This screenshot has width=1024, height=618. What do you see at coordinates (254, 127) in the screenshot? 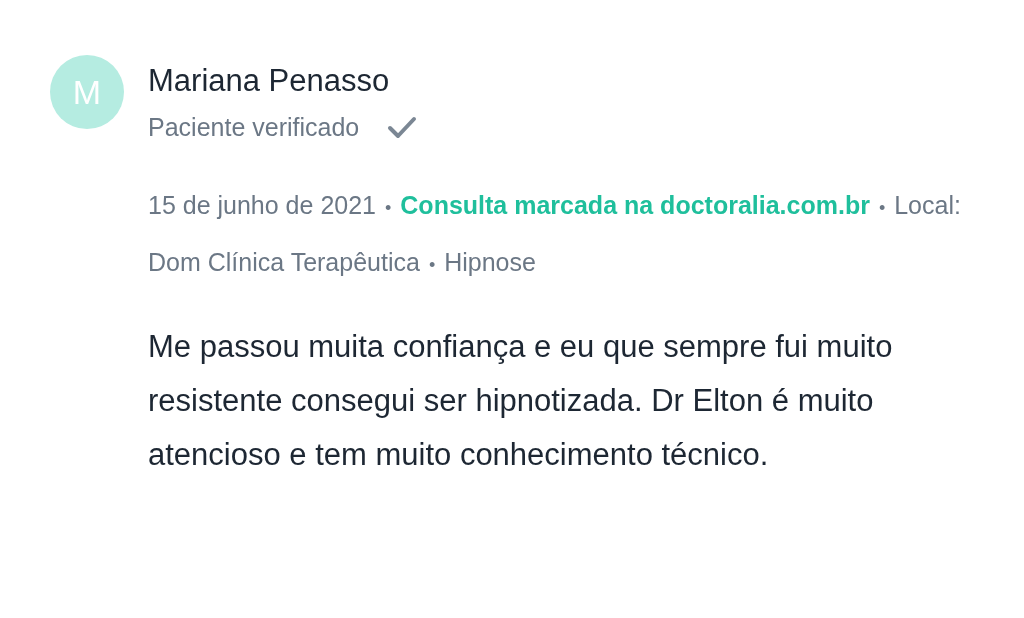
I see `verified-label: Paciente verificado` at bounding box center [254, 127].